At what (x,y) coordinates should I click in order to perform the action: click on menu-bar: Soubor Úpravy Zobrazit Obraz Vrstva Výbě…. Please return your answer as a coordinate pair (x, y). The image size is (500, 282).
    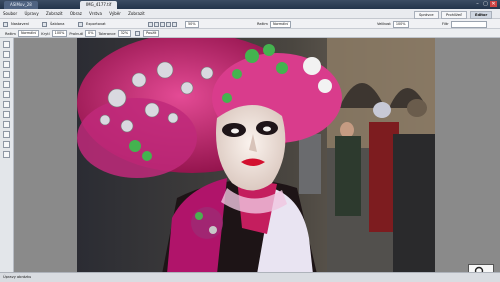
    Looking at the image, I should click on (250, 14).